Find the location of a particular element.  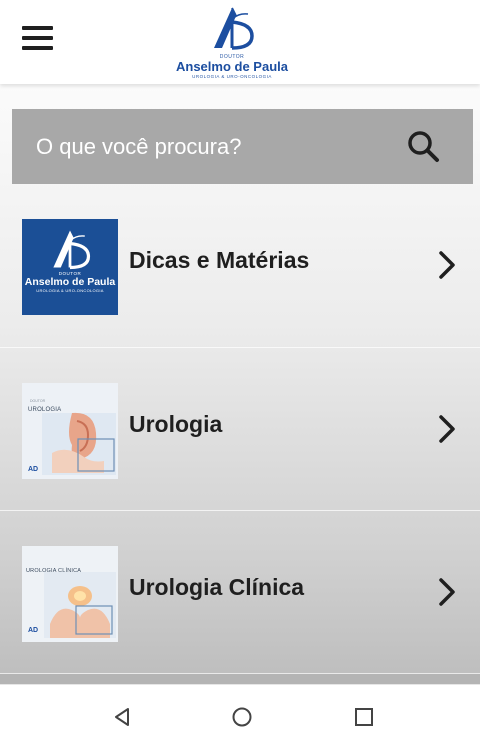

category-label: Urologia is located at coordinates (176, 424).